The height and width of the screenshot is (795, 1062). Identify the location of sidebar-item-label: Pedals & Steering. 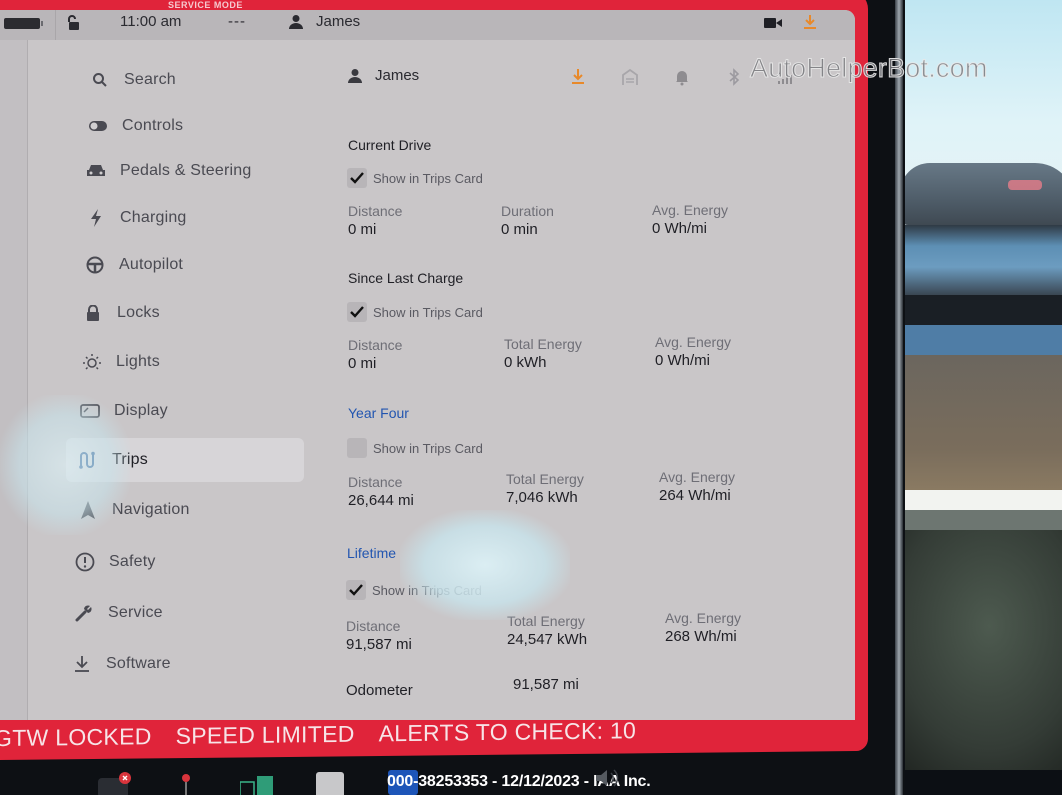
(186, 170).